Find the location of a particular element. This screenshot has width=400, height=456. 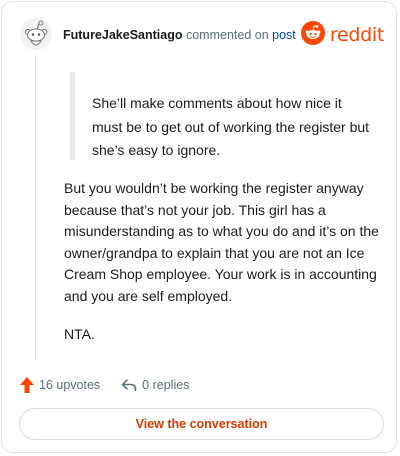

upvote-count: 16 upvotes is located at coordinates (70, 385).